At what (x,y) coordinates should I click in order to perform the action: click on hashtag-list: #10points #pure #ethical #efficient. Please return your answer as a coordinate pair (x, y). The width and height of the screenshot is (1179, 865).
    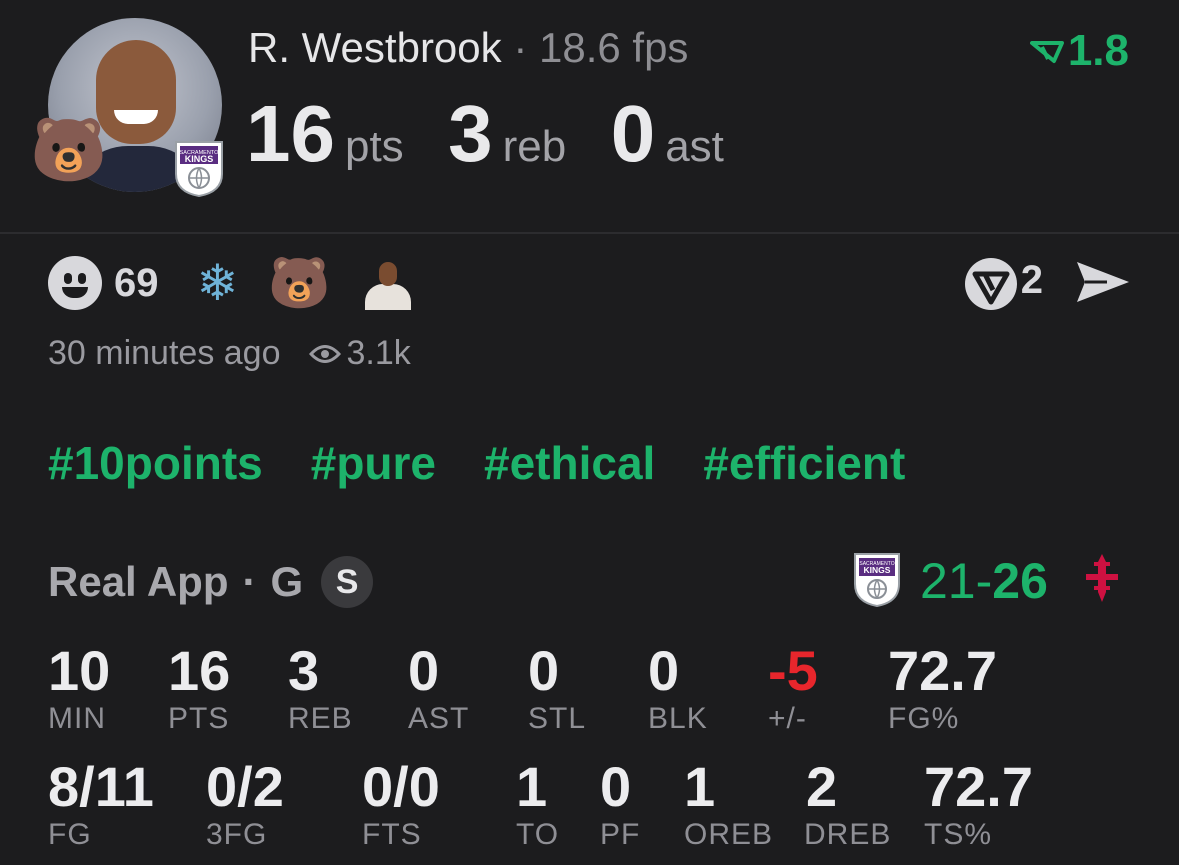
    Looking at the image, I should click on (500, 463).